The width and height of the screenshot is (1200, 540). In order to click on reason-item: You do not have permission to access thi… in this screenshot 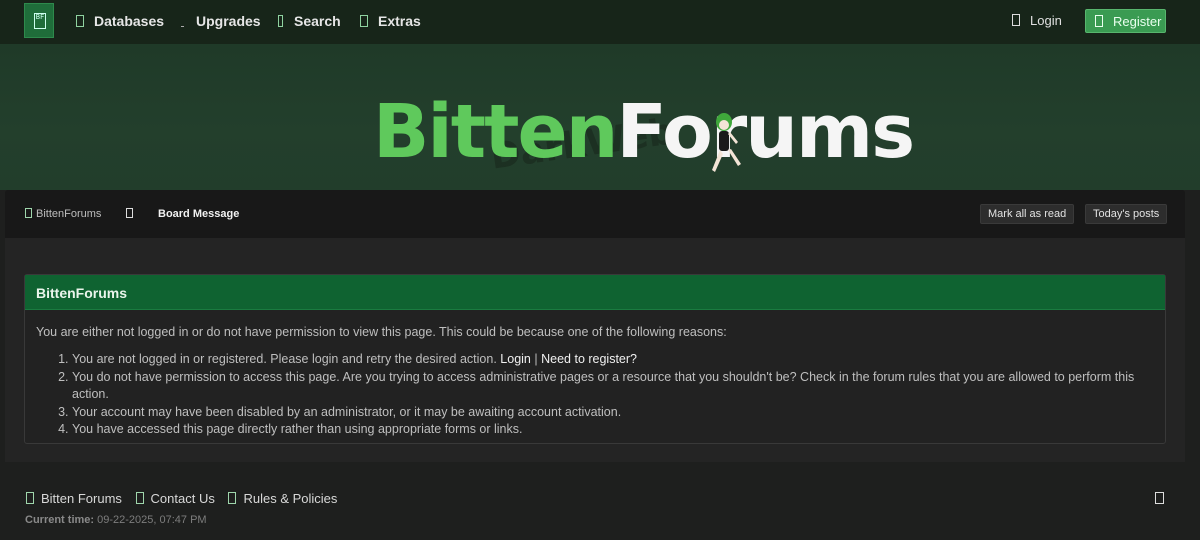, I will do `click(613, 386)`.